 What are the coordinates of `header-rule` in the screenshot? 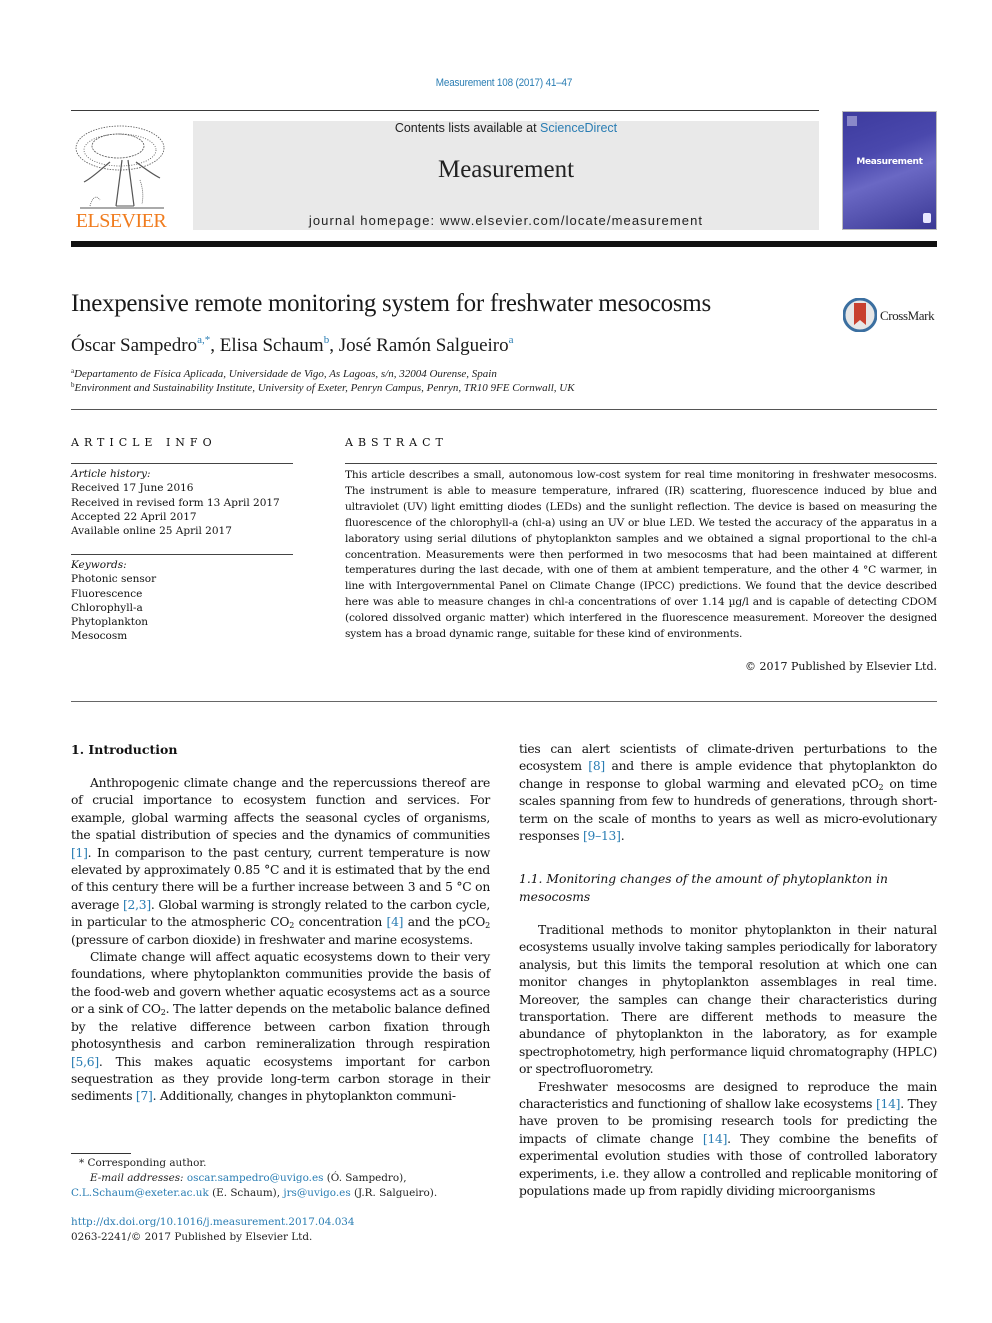 It's located at (445, 110).